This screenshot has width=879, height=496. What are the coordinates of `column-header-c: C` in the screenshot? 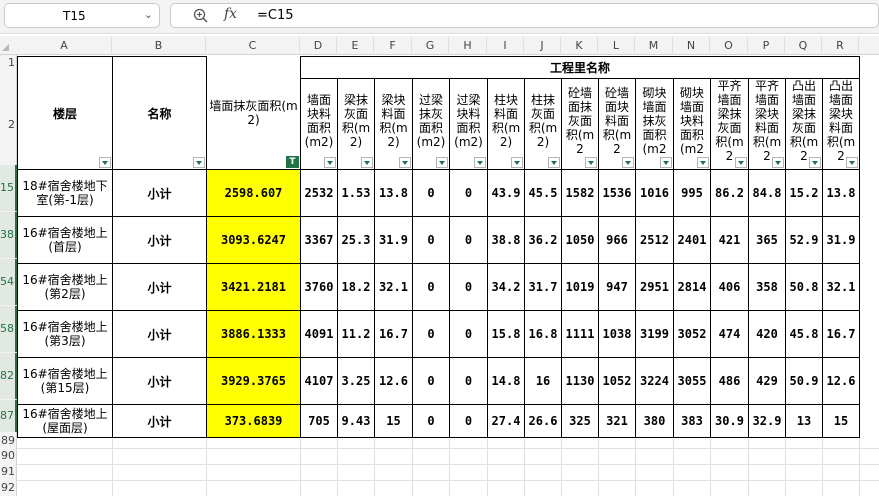 It's located at (253, 45).